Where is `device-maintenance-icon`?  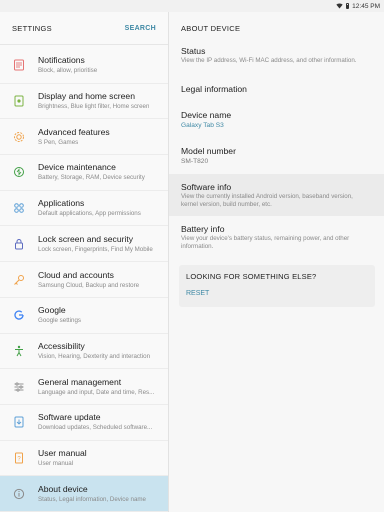
device-maintenance-icon is located at coordinates (19, 172).